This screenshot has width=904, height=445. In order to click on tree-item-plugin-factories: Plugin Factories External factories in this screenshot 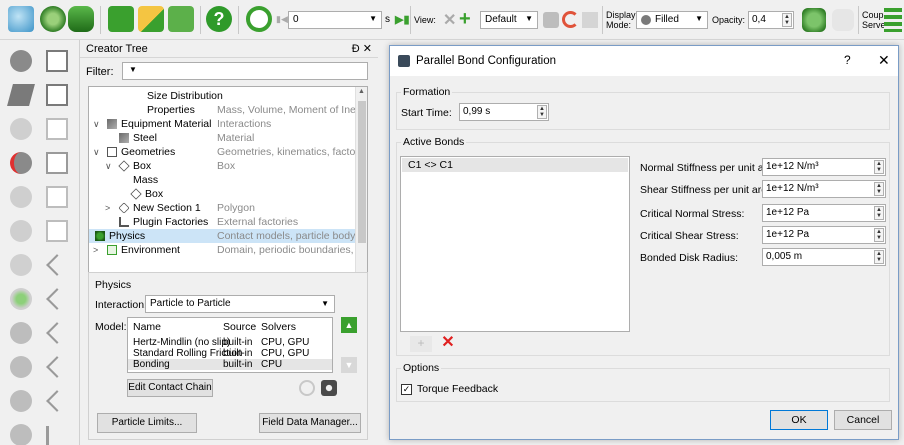, I will do `click(223, 222)`.